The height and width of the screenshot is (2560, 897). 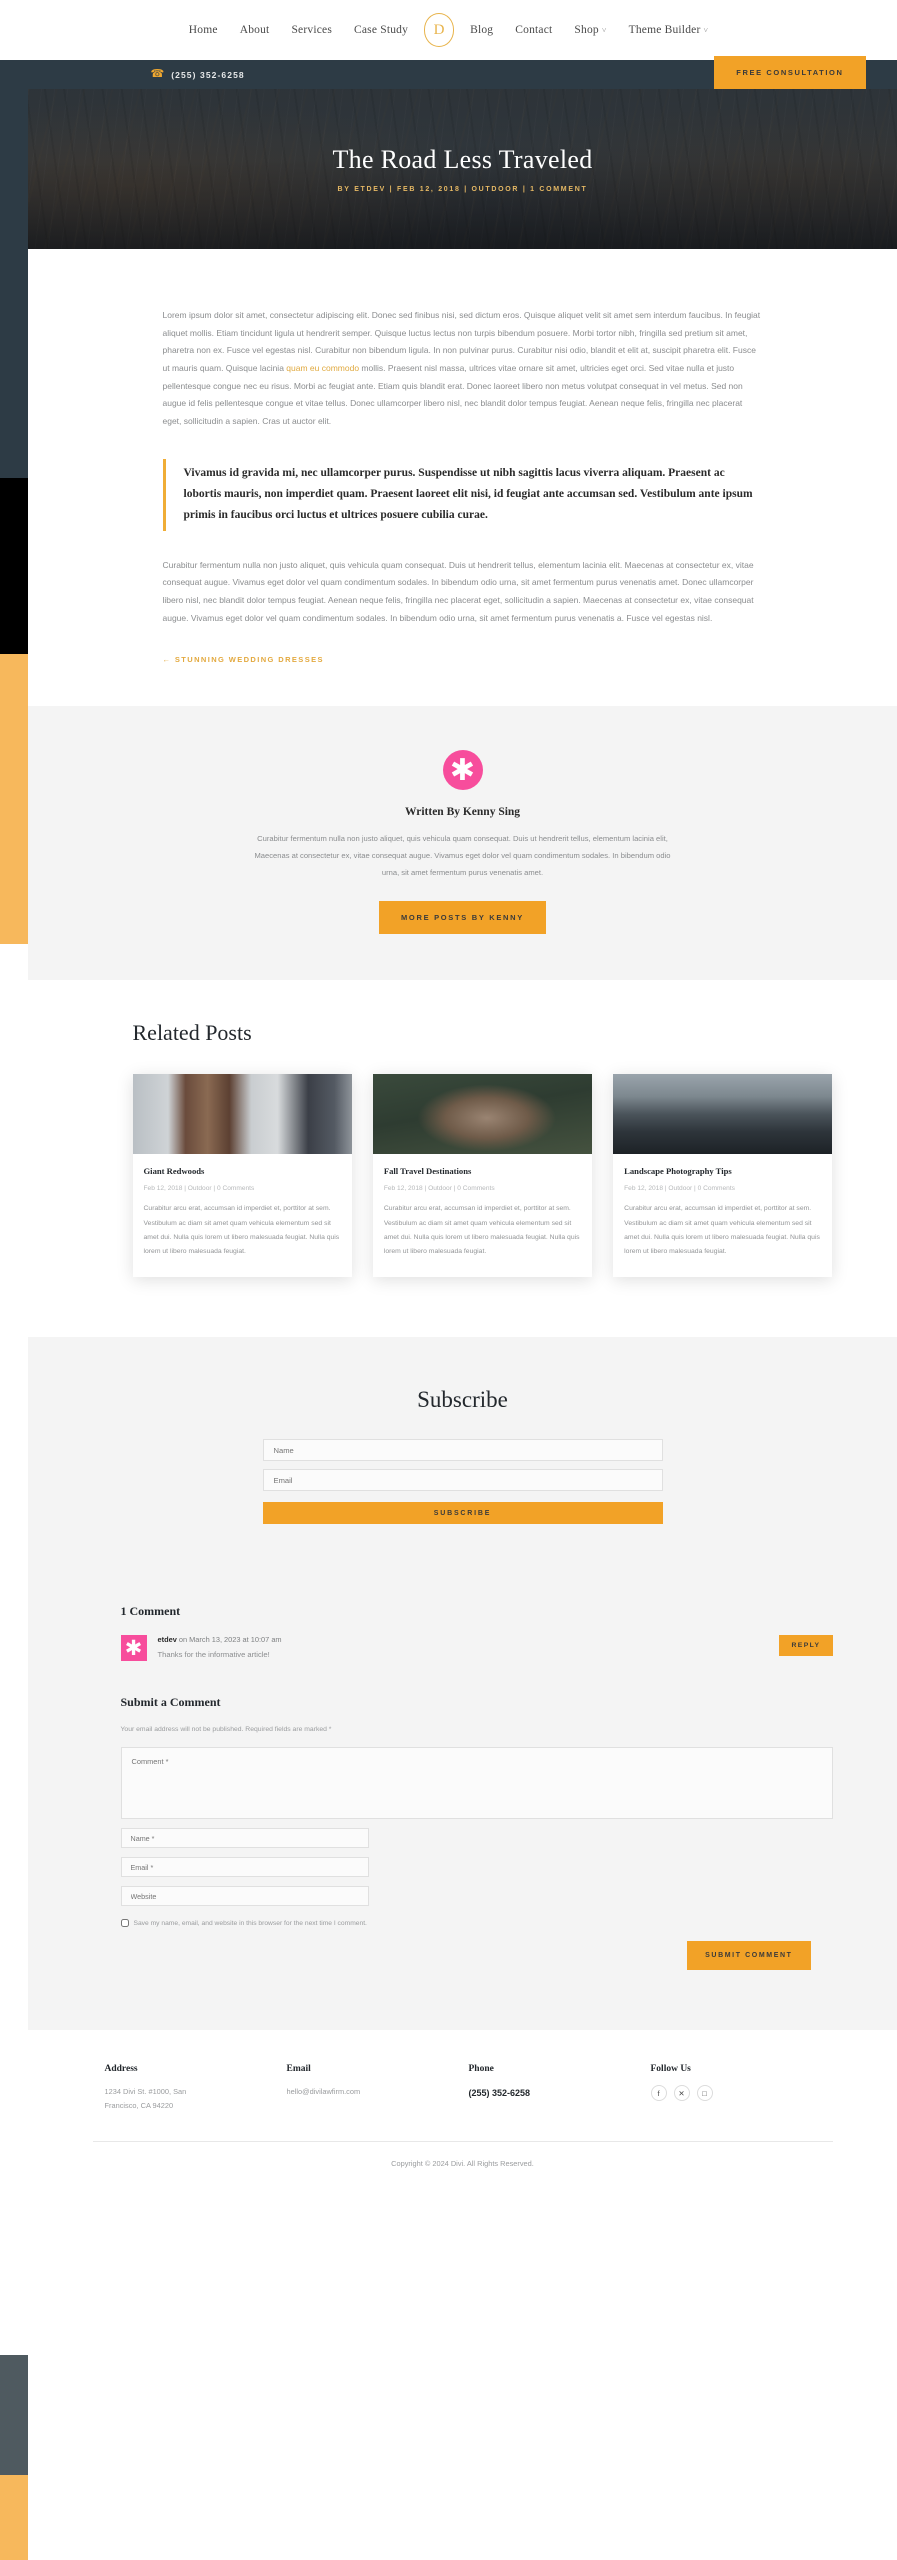 I want to click on card-title: Fall Travel Destinations, so click(x=482, y=1171).